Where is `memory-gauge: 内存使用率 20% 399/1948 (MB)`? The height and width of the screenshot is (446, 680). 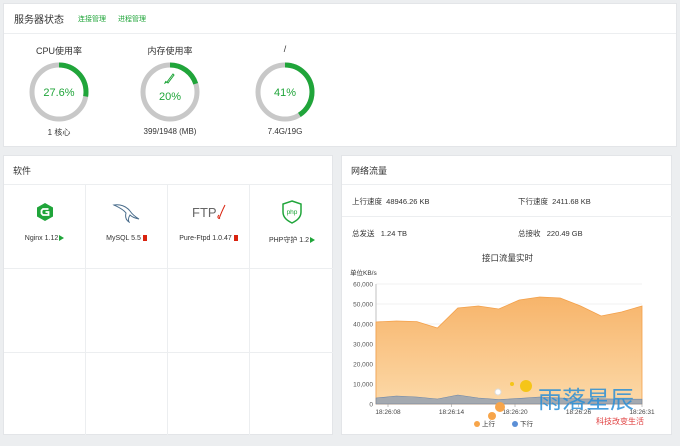
memory-gauge: 内存使用率 20% 399/1948 (MB) is located at coordinates (170, 90).